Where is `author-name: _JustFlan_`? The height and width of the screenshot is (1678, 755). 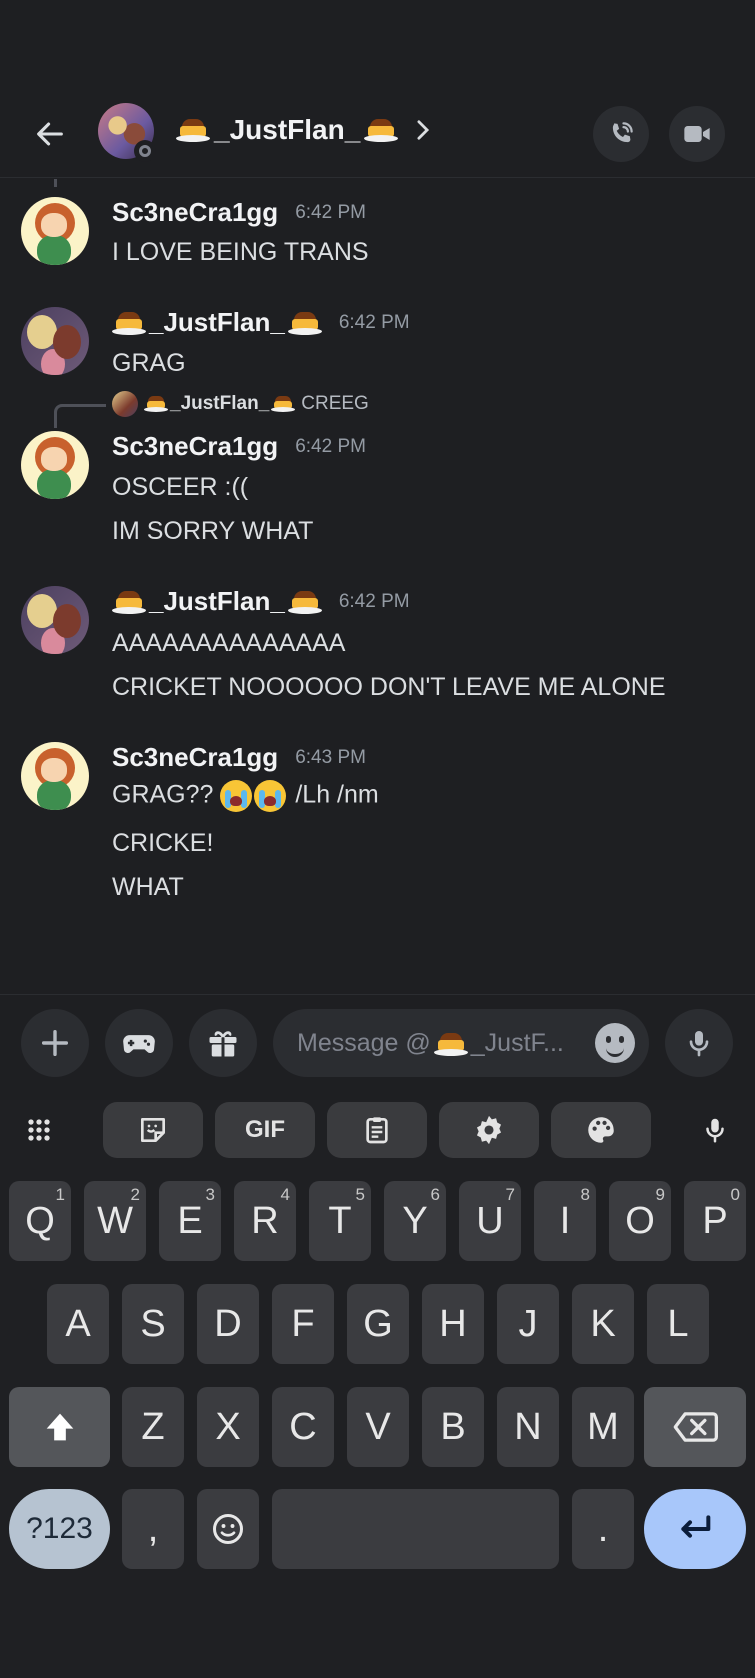
author-name: _JustFlan_ is located at coordinates (217, 322).